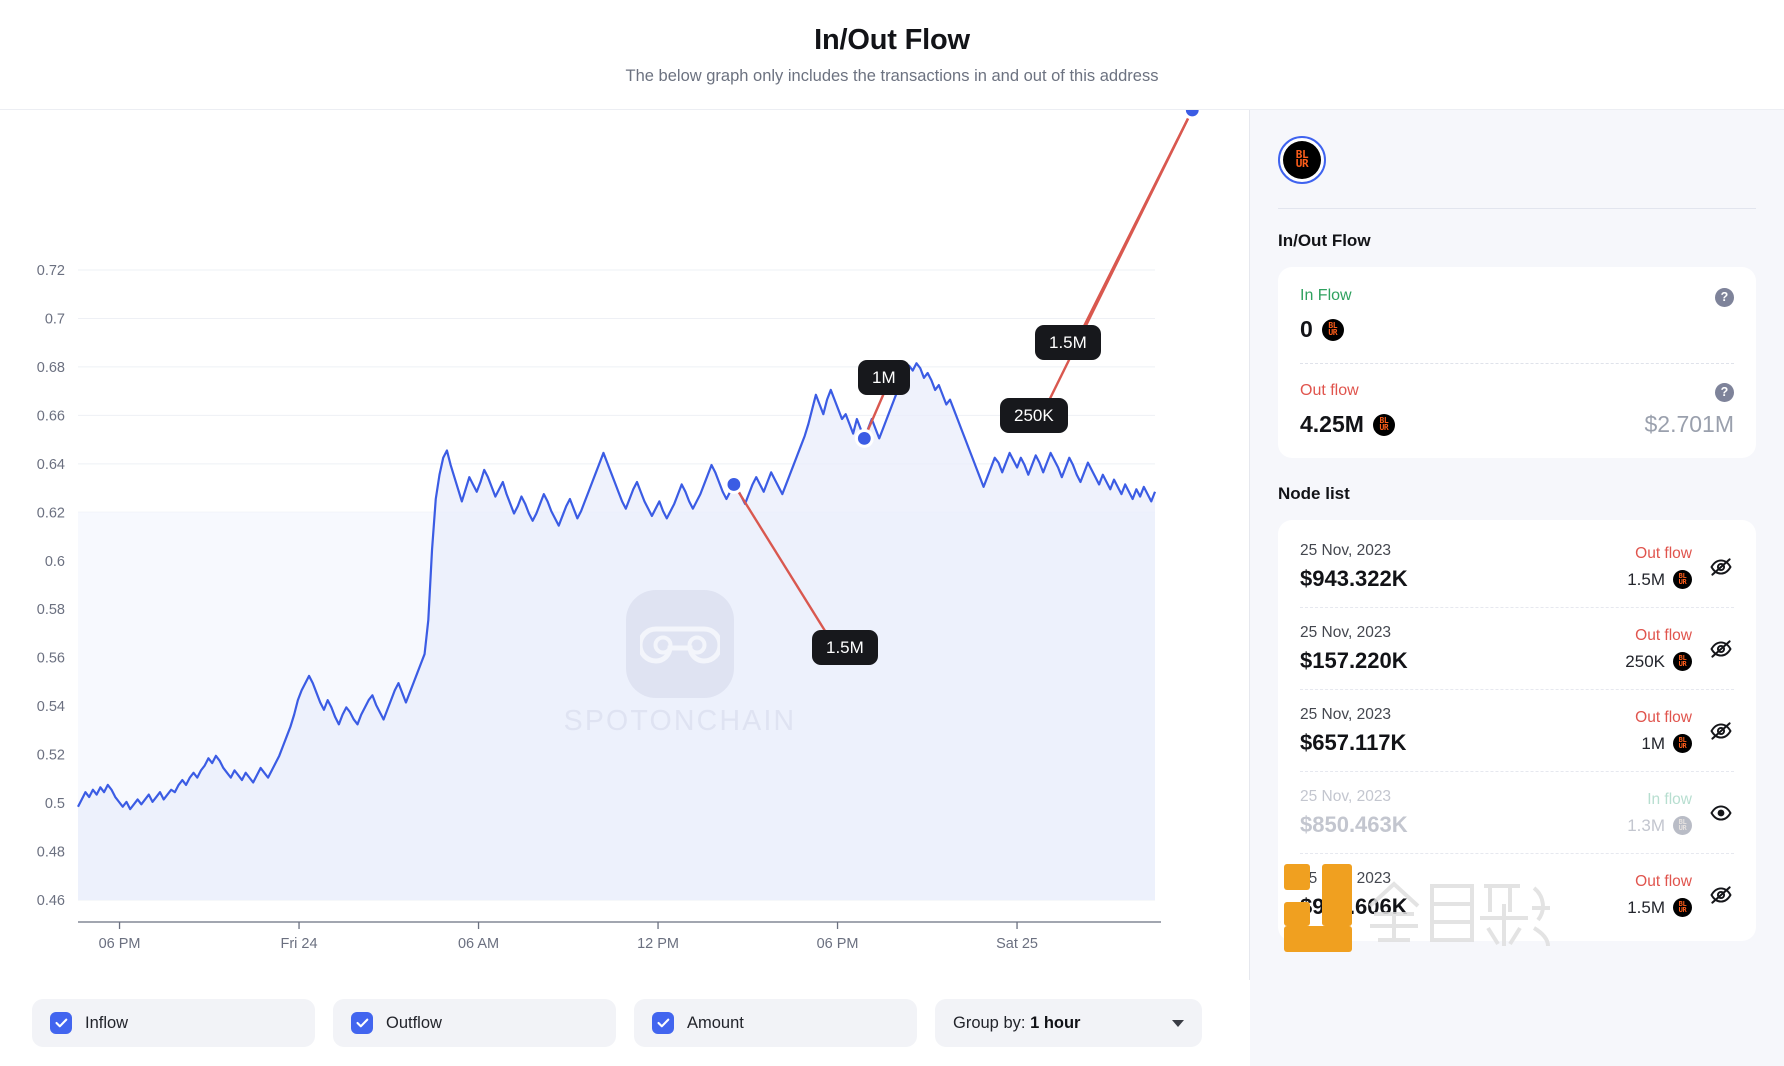  Describe the element at coordinates (51, 707) in the screenshot. I see `y-axis-tick-label: 0.54` at that location.